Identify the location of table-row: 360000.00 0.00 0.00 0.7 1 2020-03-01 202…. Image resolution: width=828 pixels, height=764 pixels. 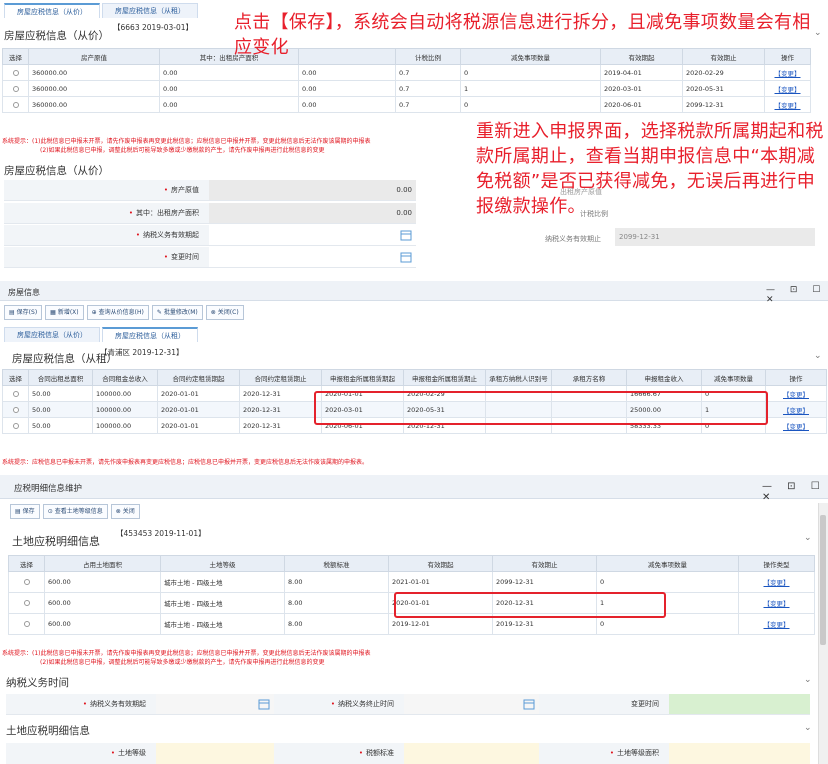
(406, 88).